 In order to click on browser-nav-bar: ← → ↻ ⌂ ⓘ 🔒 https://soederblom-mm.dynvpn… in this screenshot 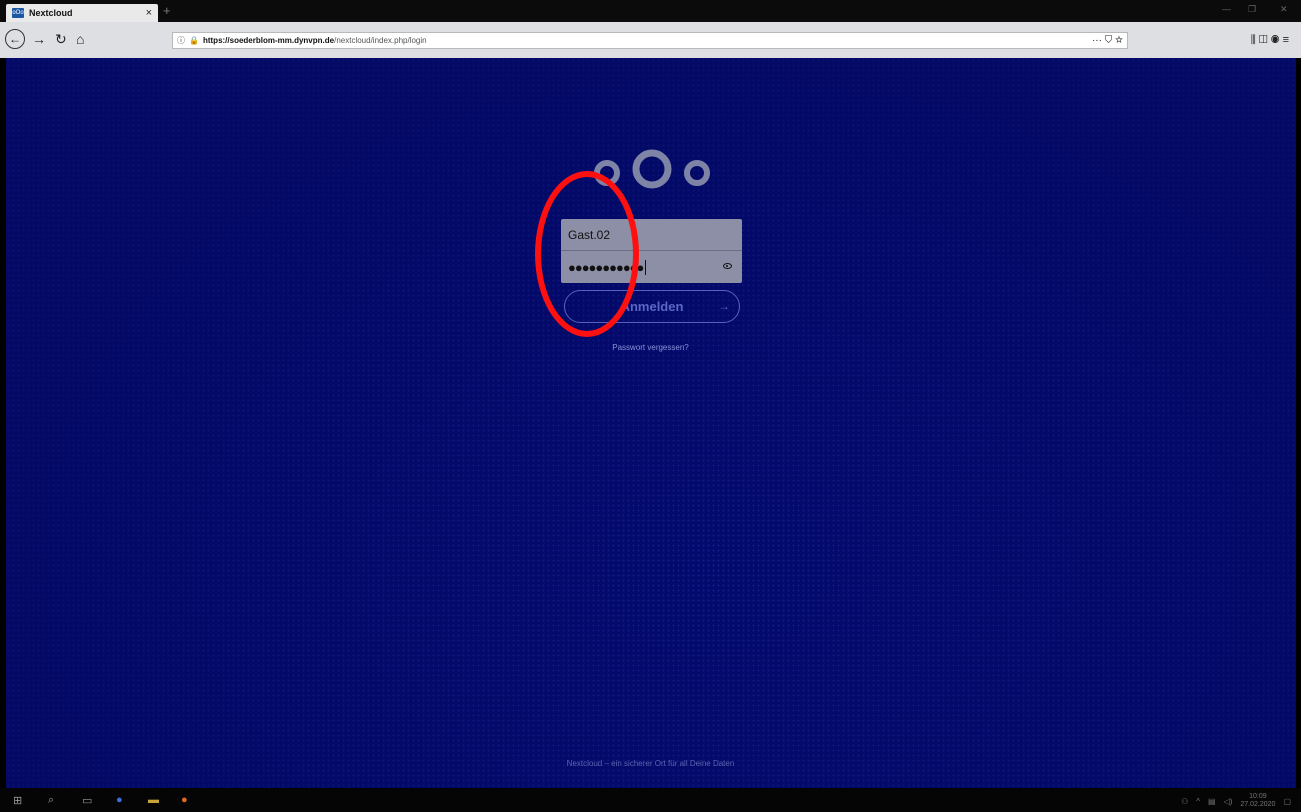, I will do `click(650, 40)`.